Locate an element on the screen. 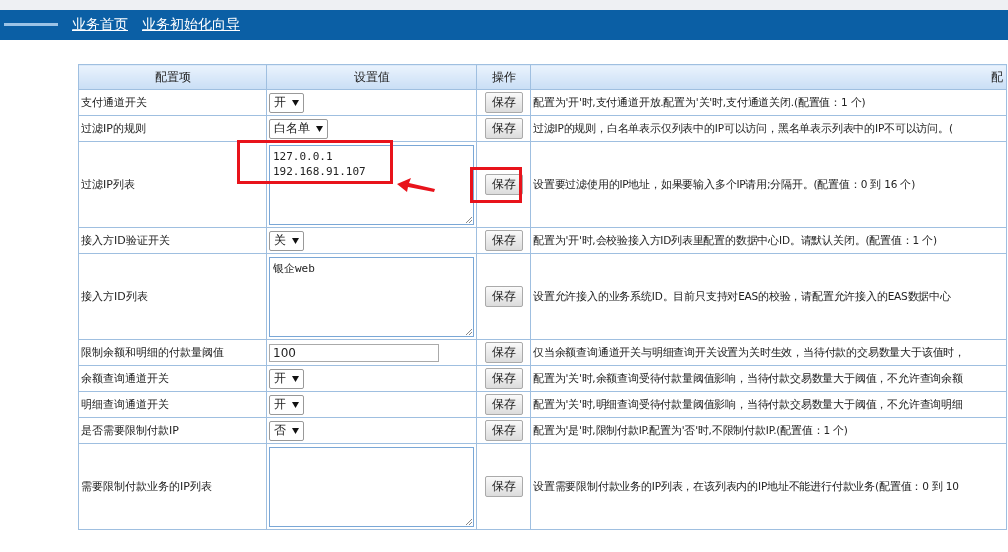  select-field: 关 is located at coordinates (286, 240).